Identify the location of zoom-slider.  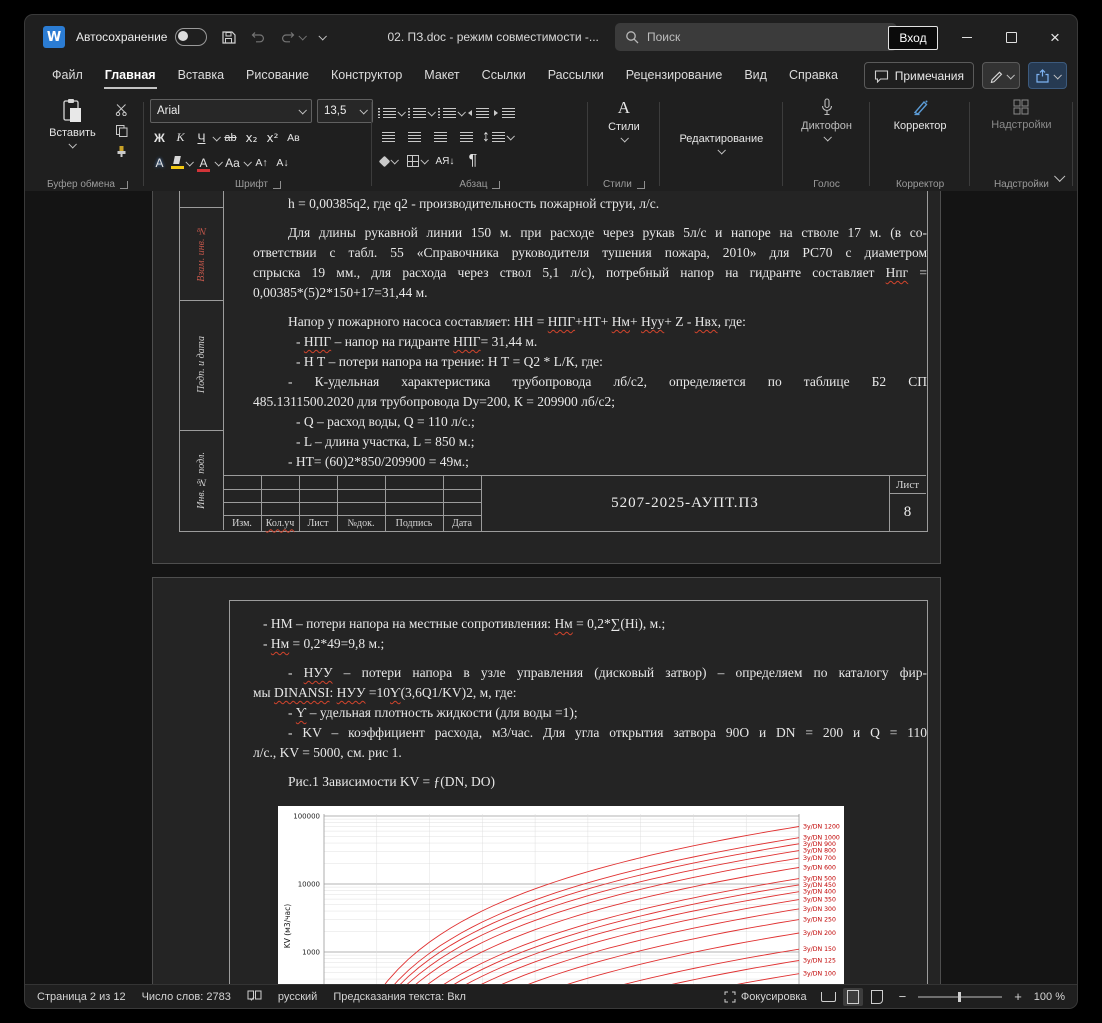
(960, 996).